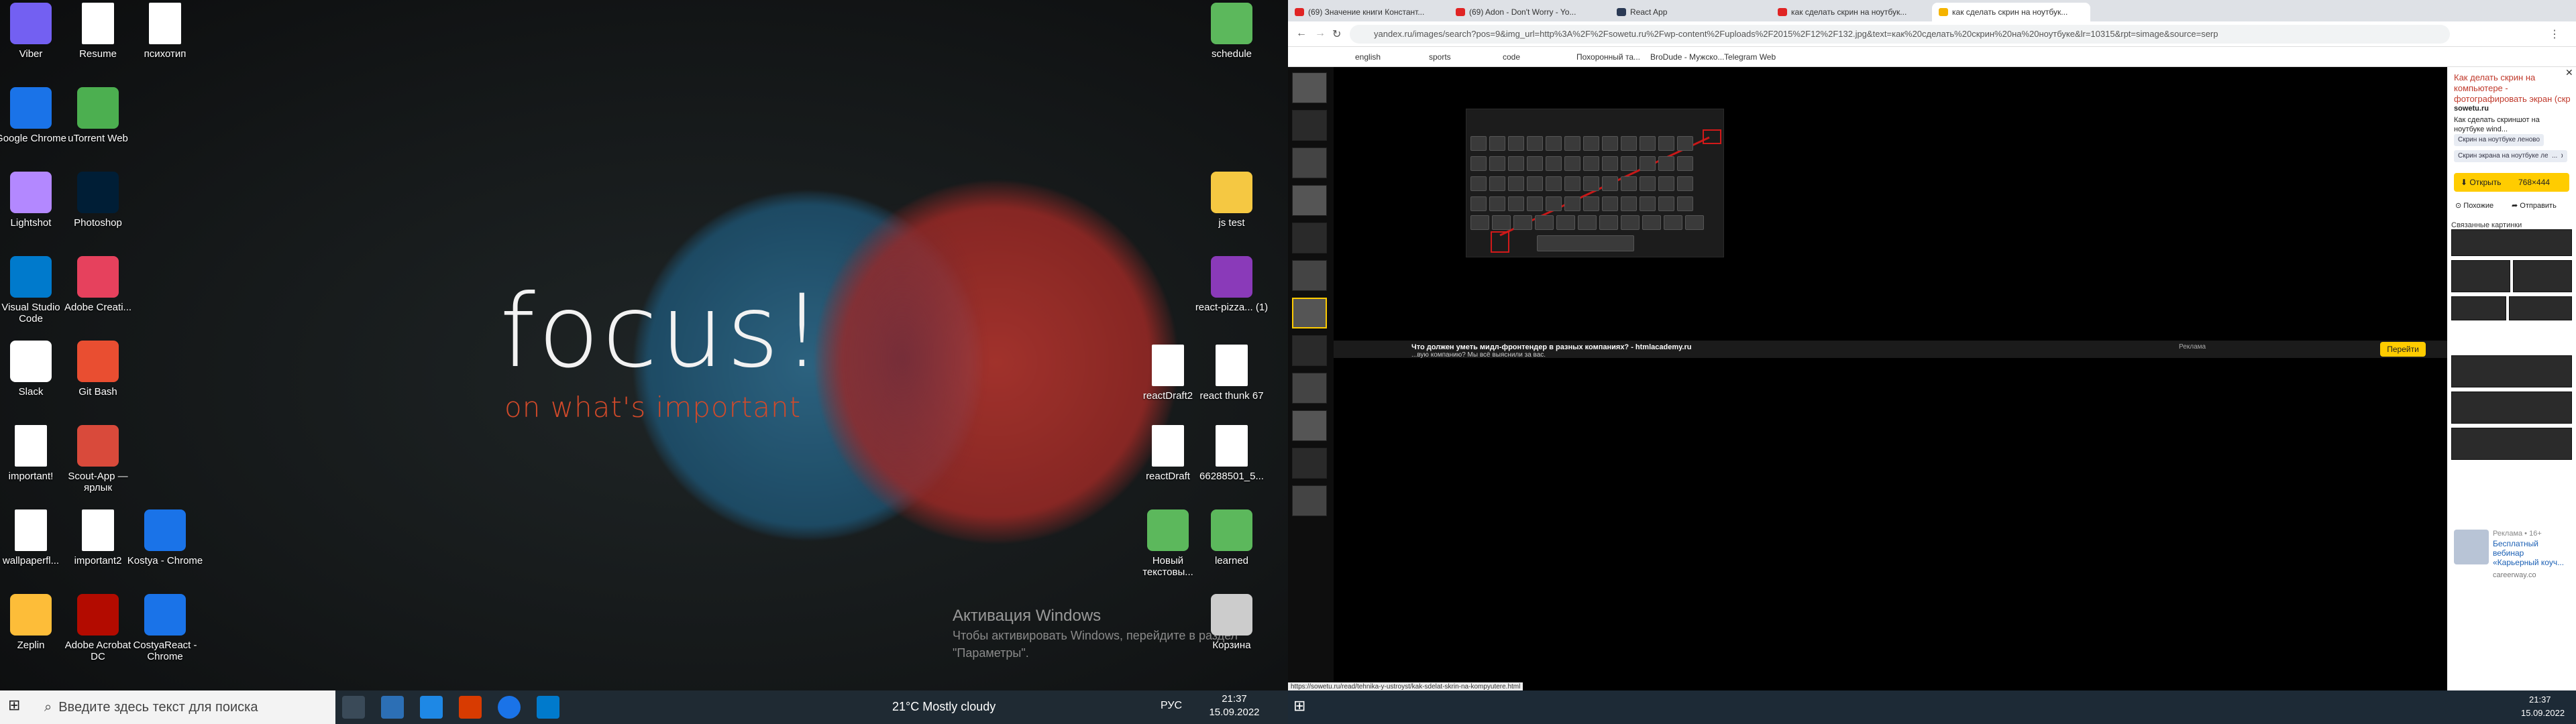  What do you see at coordinates (48, 707) in the screenshot?
I see `search-icon: ⌕` at bounding box center [48, 707].